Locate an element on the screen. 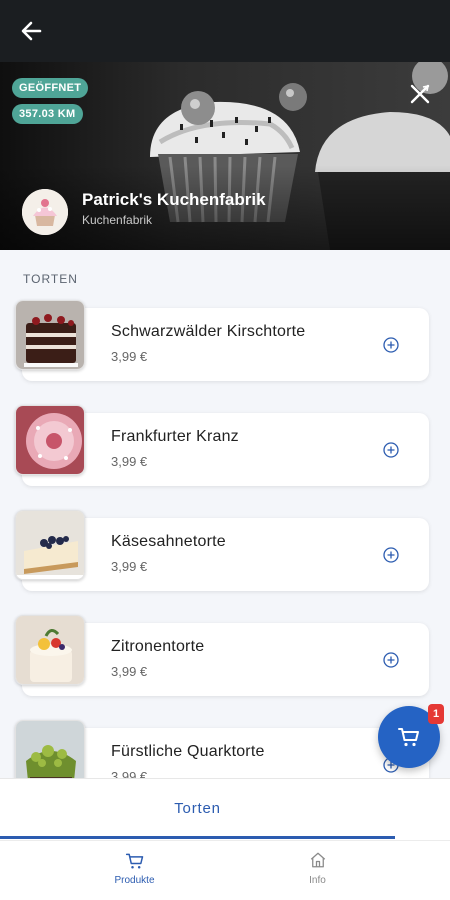 The height and width of the screenshot is (900, 450). product-name: Käsesahnetorte is located at coordinates (168, 541).